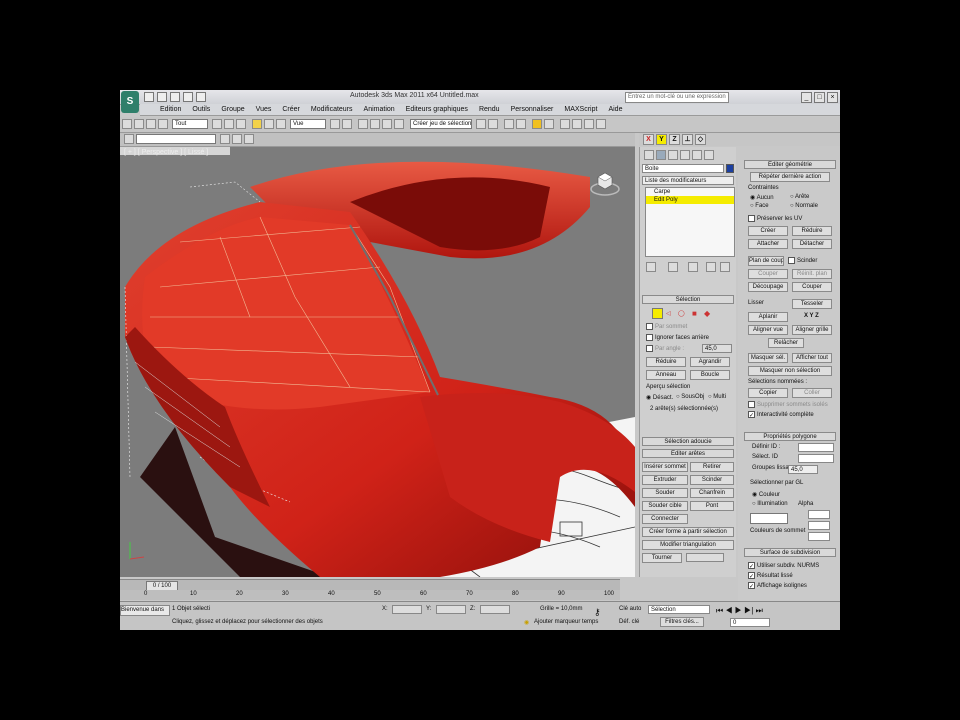  I want to click on angle-snap-icon, so click(375, 124).